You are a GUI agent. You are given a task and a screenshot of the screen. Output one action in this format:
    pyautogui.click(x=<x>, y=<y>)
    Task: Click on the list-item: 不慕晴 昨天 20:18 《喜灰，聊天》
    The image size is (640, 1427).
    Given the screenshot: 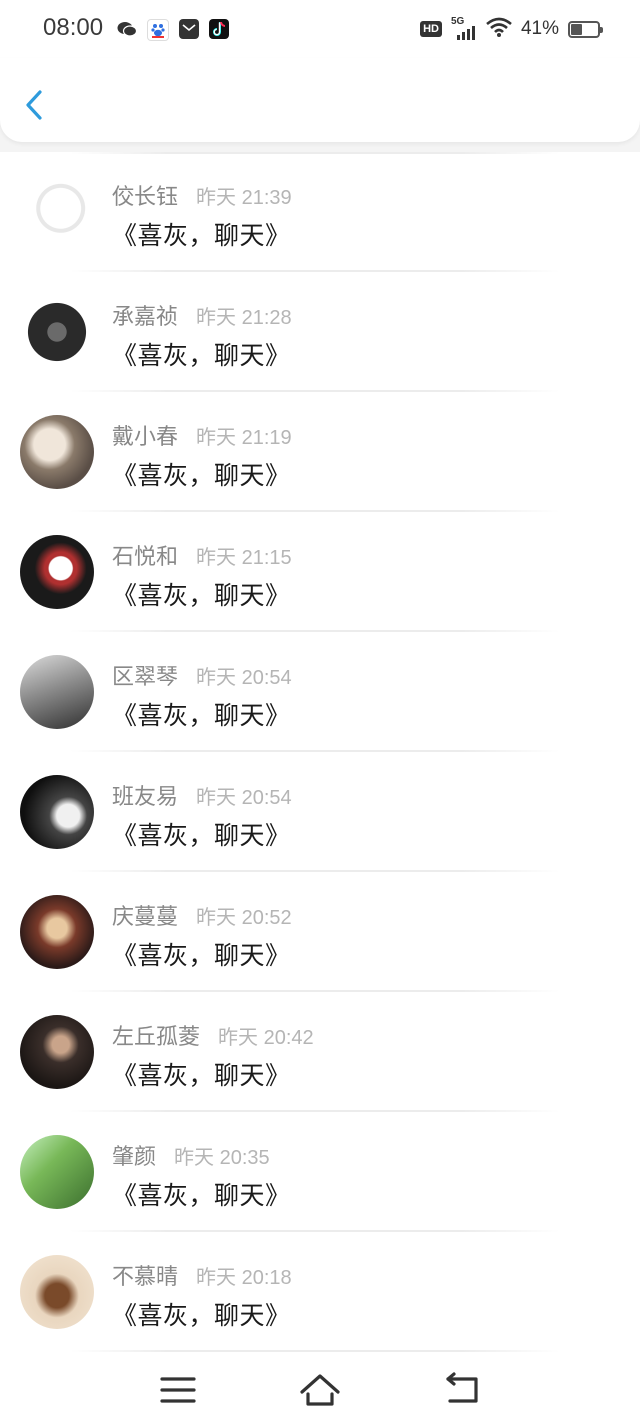 What is the action you would take?
    pyautogui.click(x=320, y=1292)
    